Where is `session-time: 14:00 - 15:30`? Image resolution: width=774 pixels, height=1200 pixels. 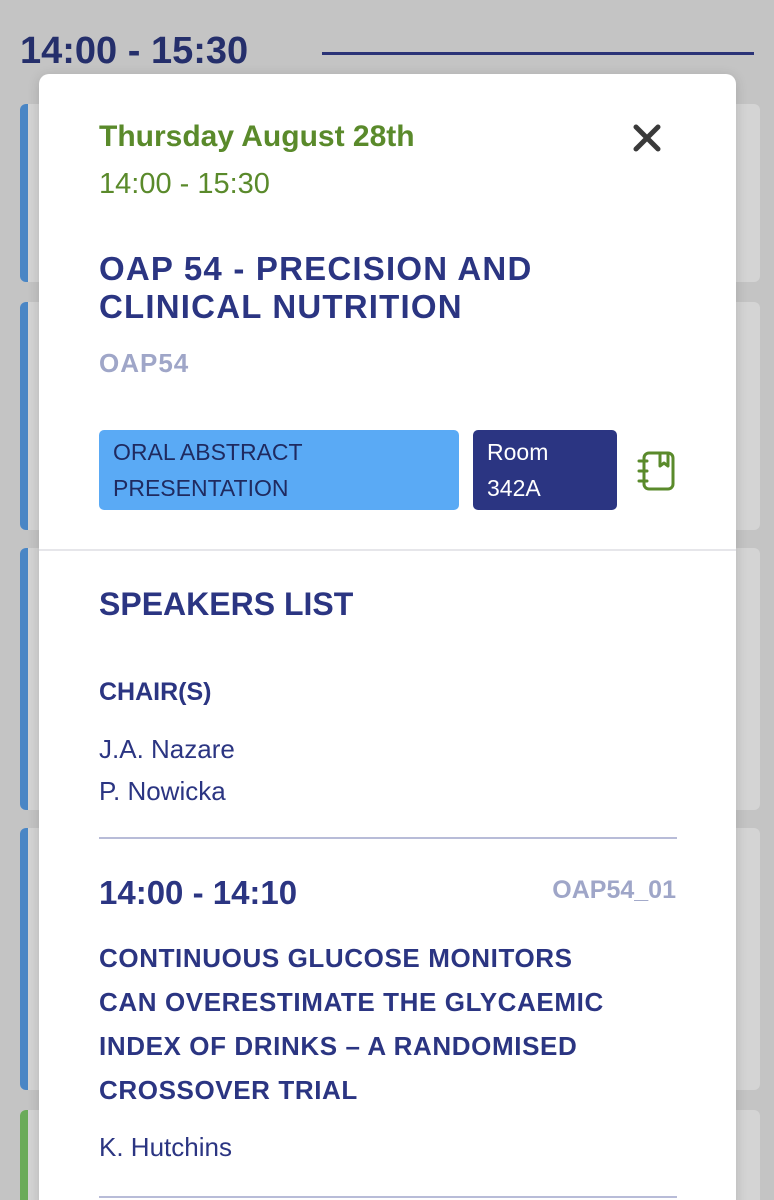
session-time: 14:00 - 15:30 is located at coordinates (184, 184).